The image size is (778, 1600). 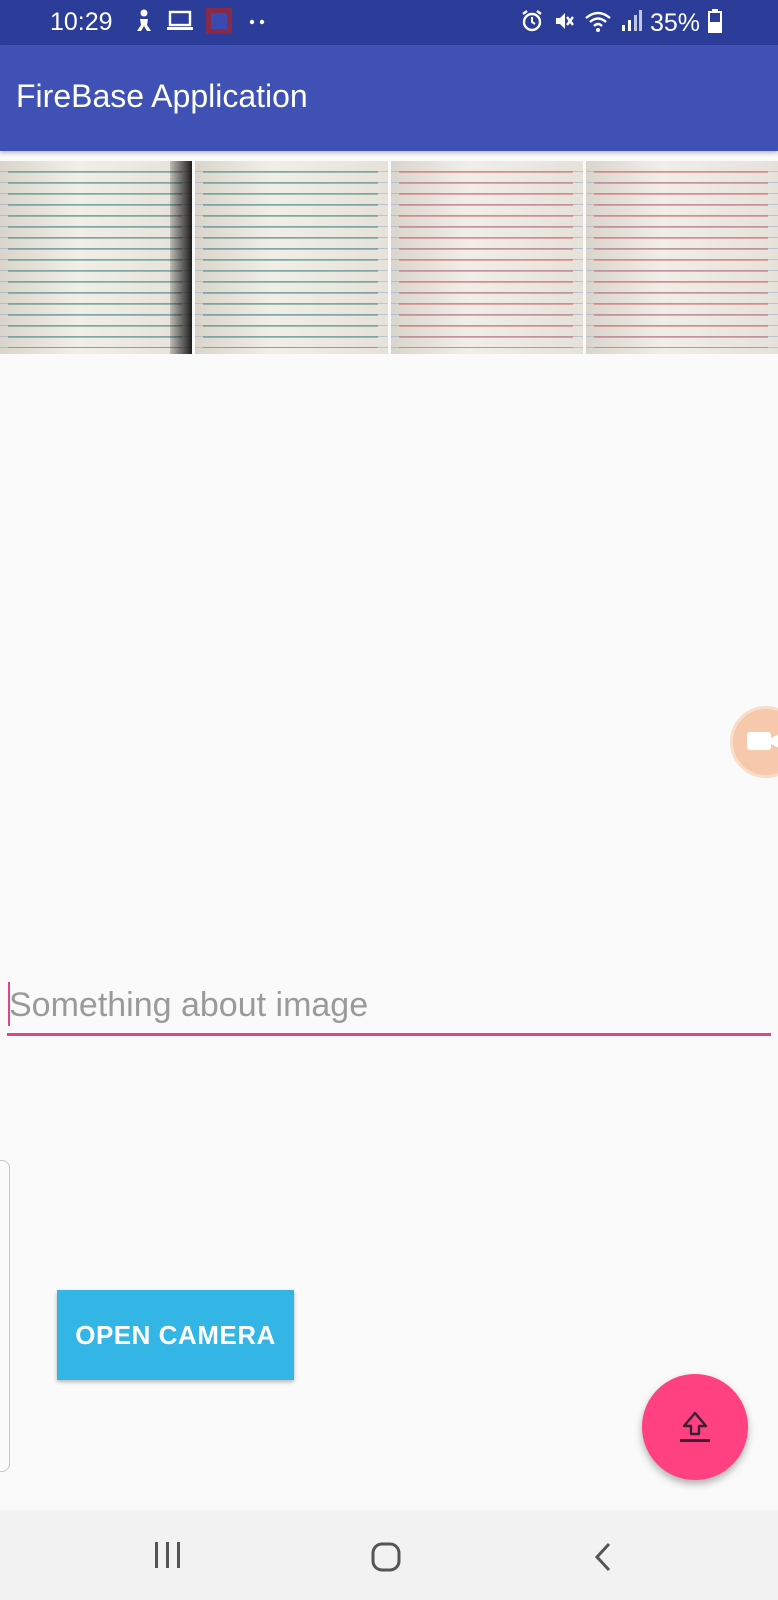 I want to click on caption-input, so click(x=389, y=1007).